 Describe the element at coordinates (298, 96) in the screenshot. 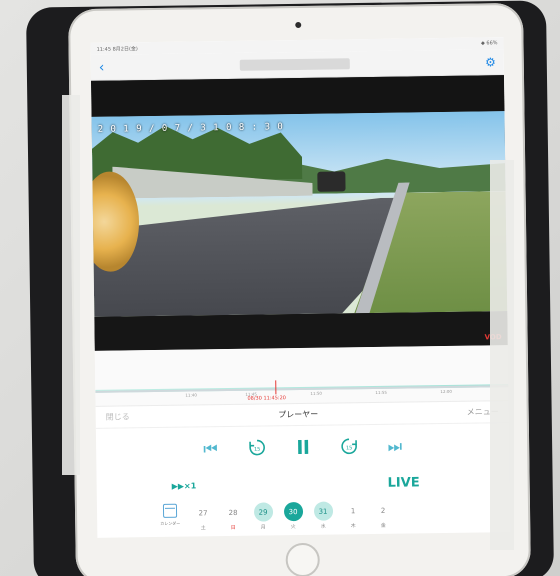

I see `video-letterbox-top` at that location.